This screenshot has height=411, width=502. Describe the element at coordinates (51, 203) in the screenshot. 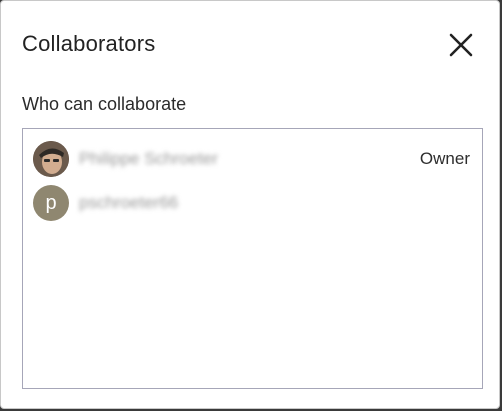

I see `avatar: p` at that location.